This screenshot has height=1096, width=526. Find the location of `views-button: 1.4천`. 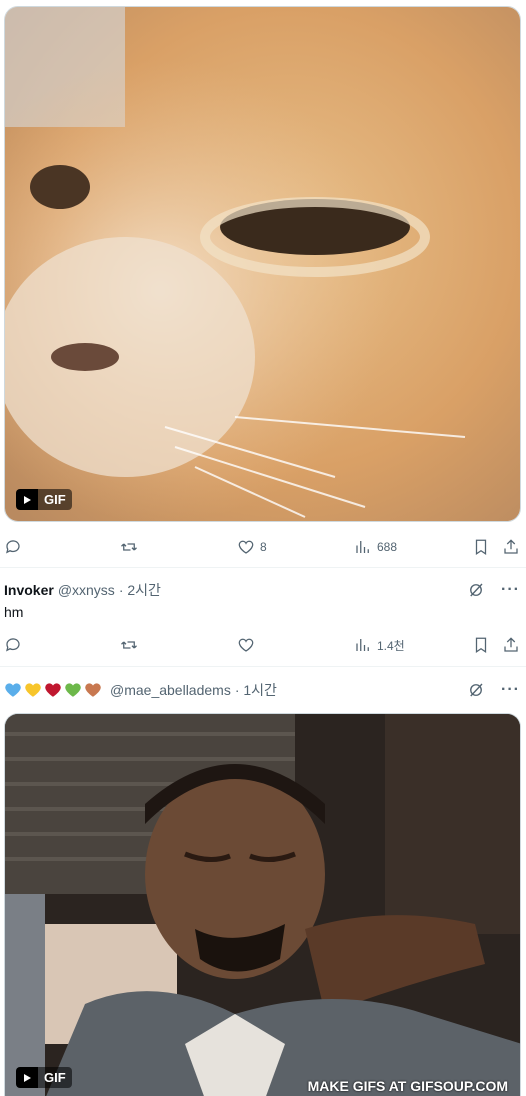

views-button: 1.4천 is located at coordinates (379, 645).